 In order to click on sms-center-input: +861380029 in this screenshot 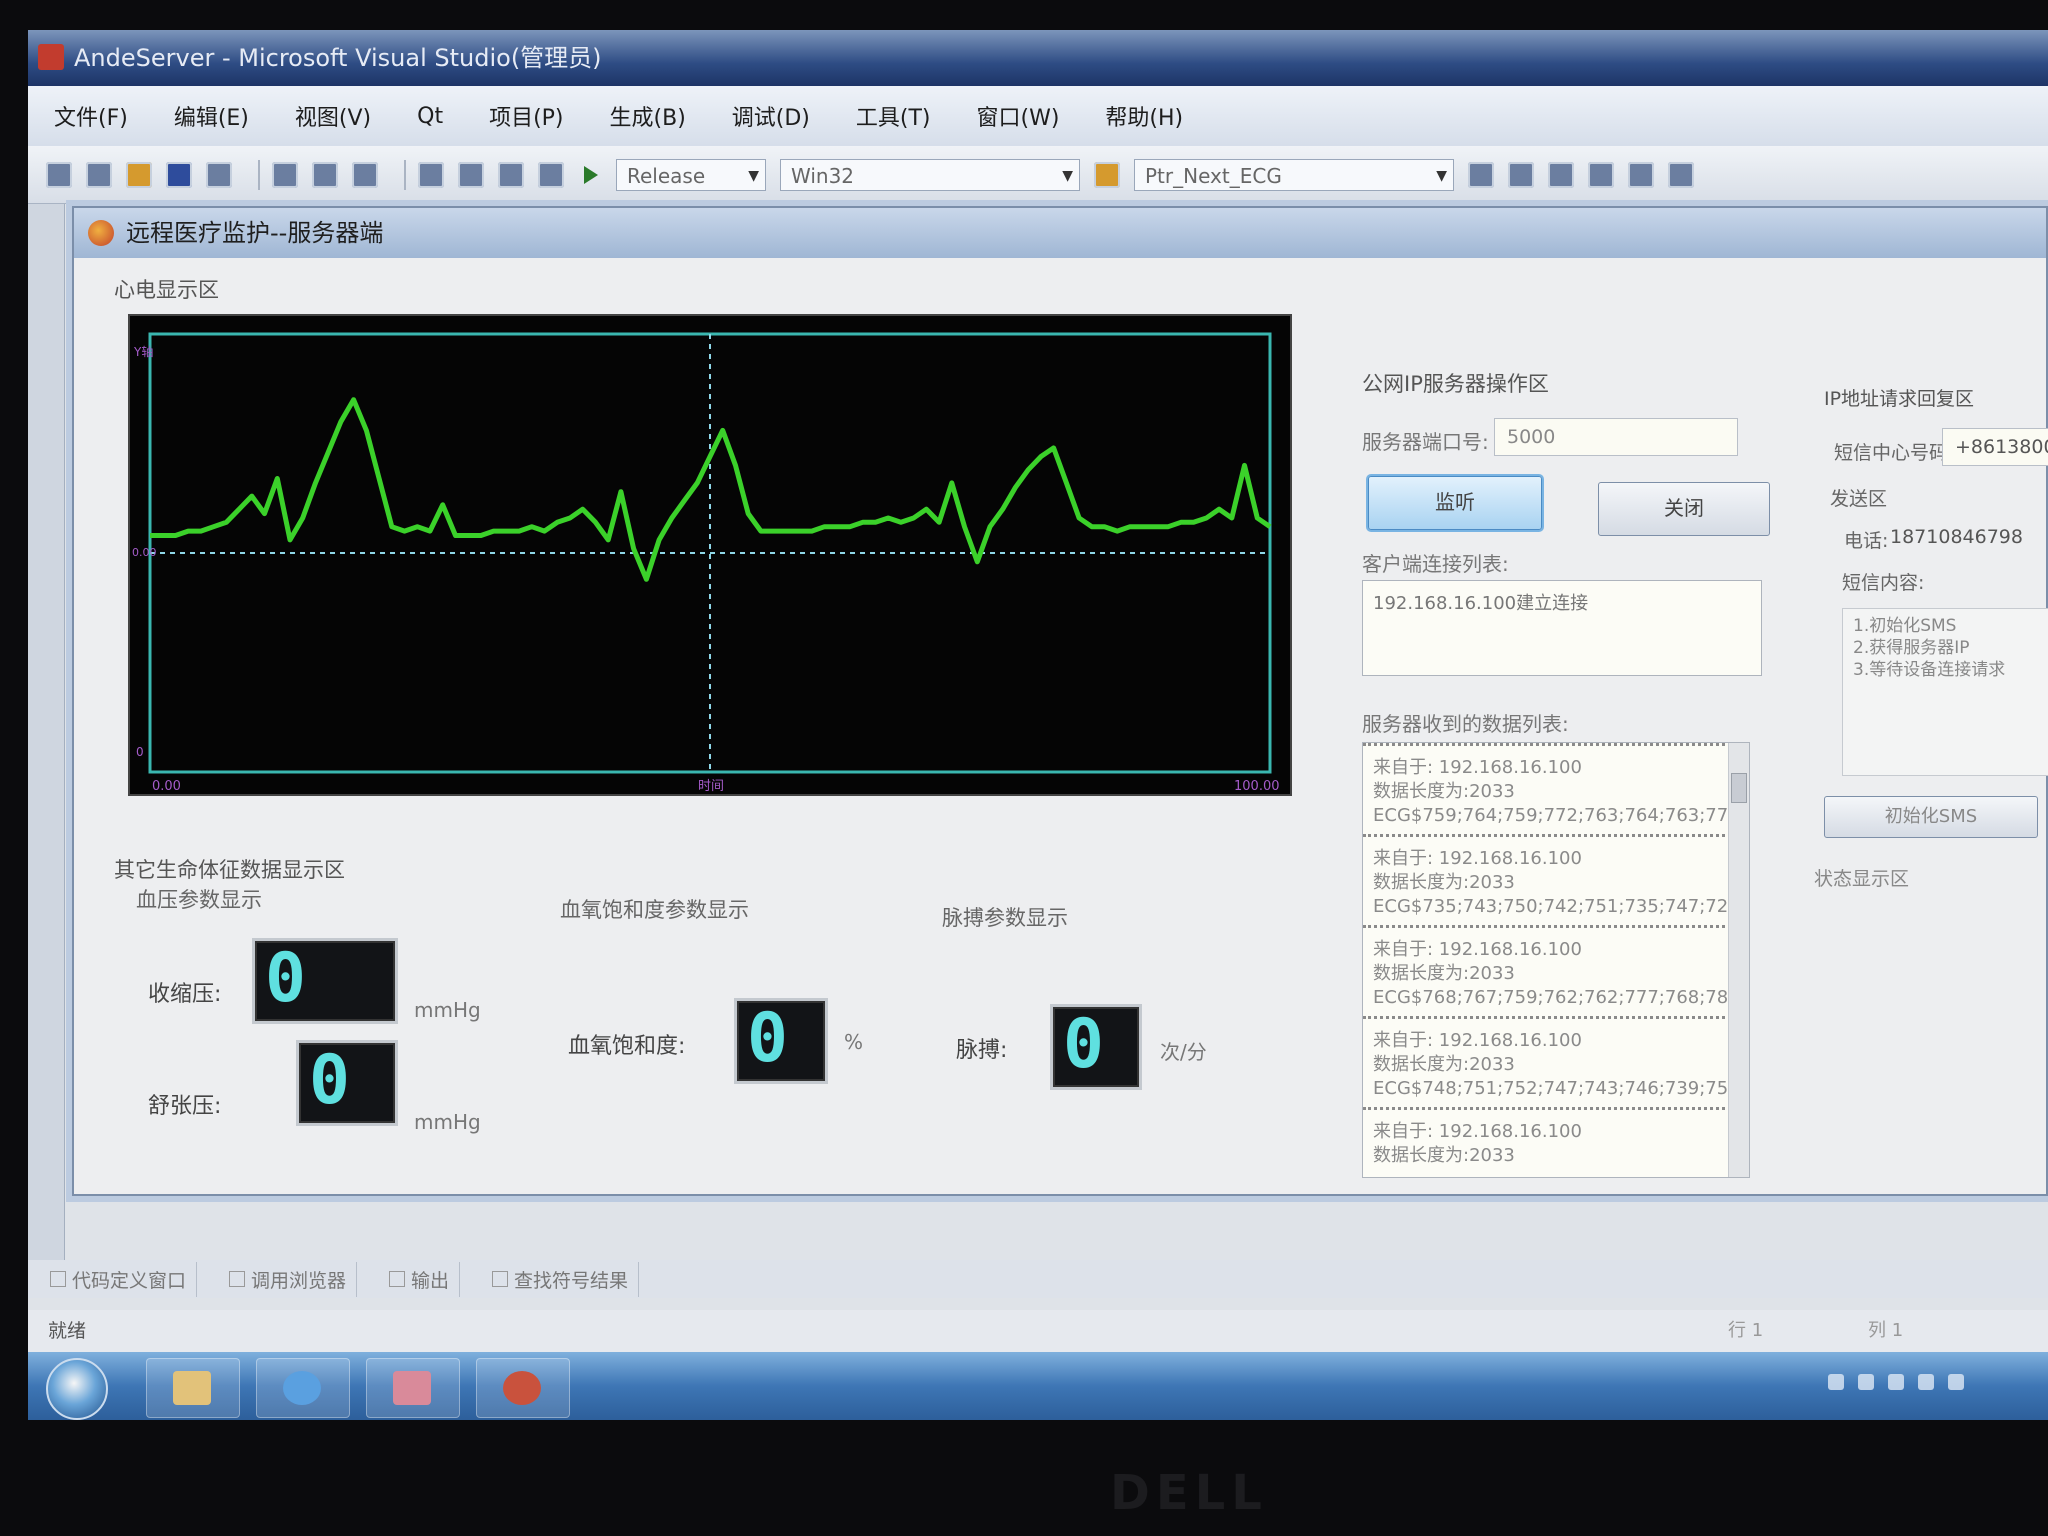, I will do `click(1995, 447)`.